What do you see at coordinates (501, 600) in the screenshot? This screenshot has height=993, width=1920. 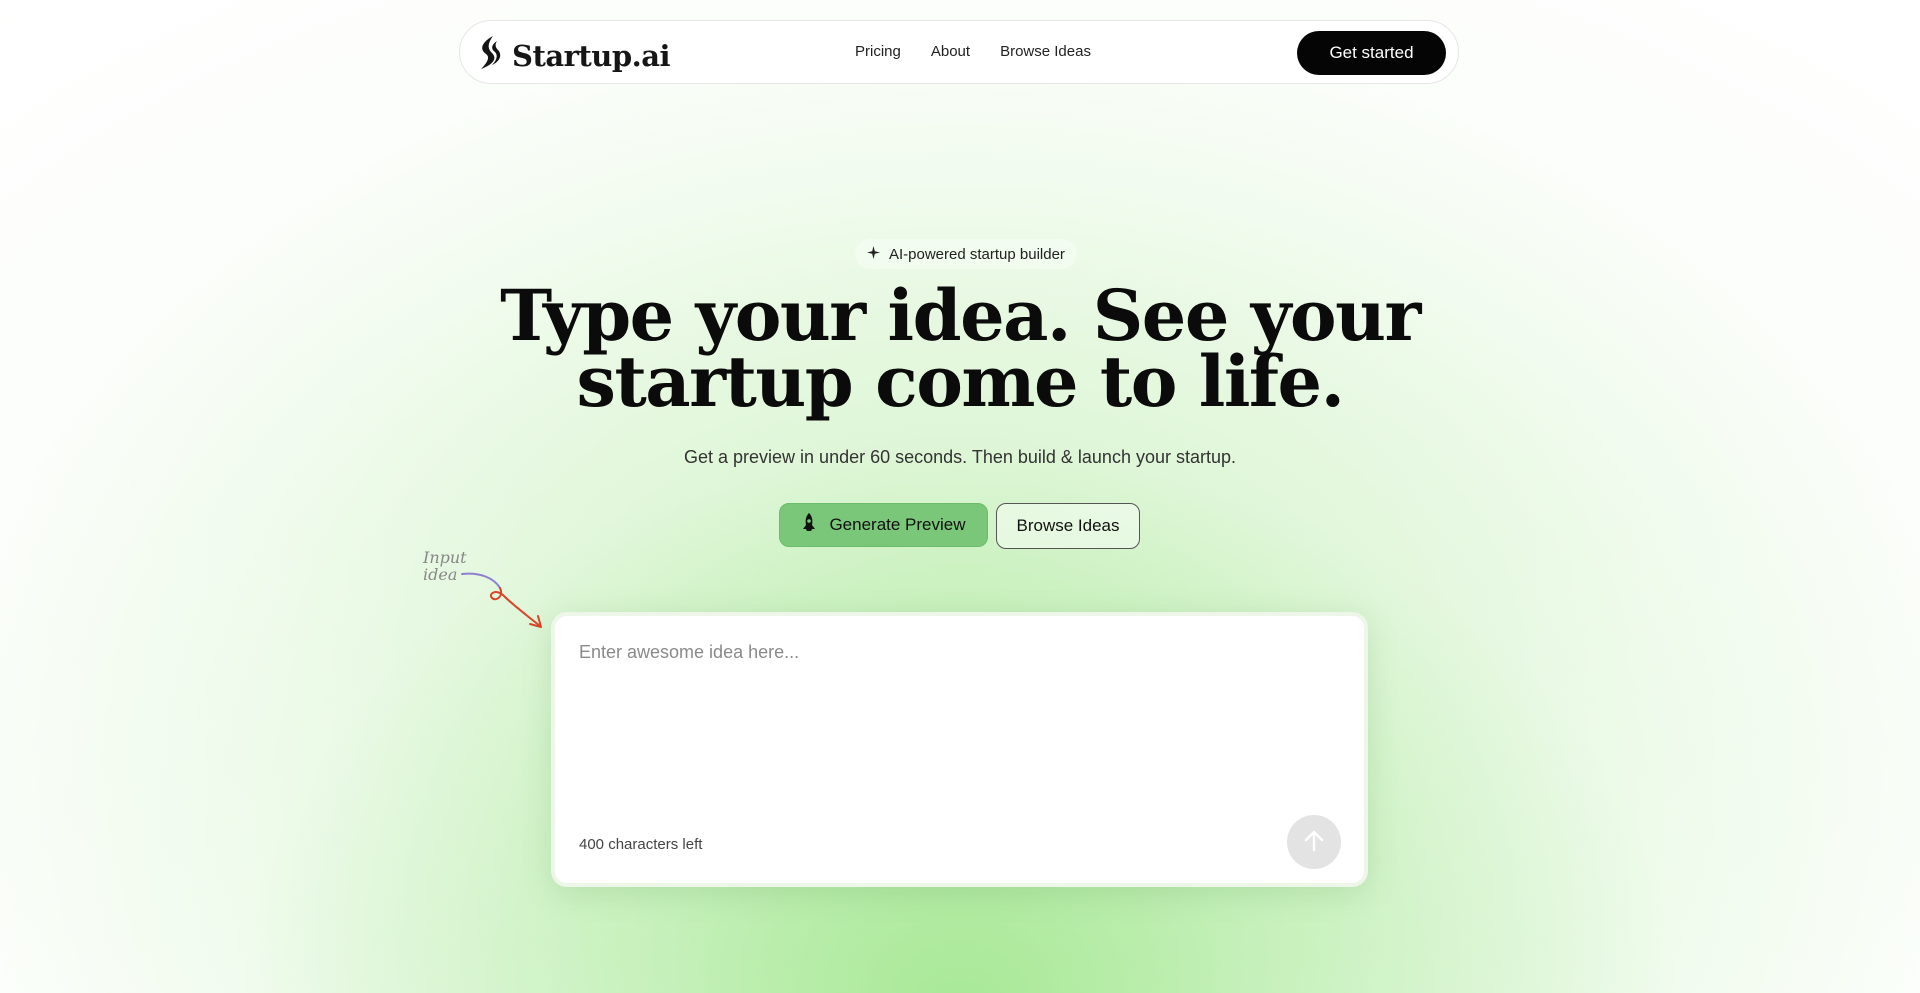 I see `curved-arrow-icon` at bounding box center [501, 600].